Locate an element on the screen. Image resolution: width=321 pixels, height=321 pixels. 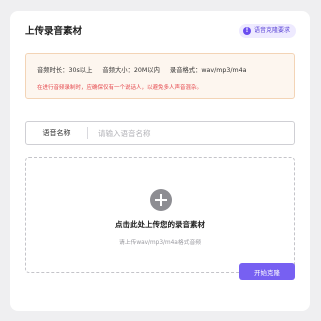
spec-duration: 音频时长：30s以上 is located at coordinates (65, 70).